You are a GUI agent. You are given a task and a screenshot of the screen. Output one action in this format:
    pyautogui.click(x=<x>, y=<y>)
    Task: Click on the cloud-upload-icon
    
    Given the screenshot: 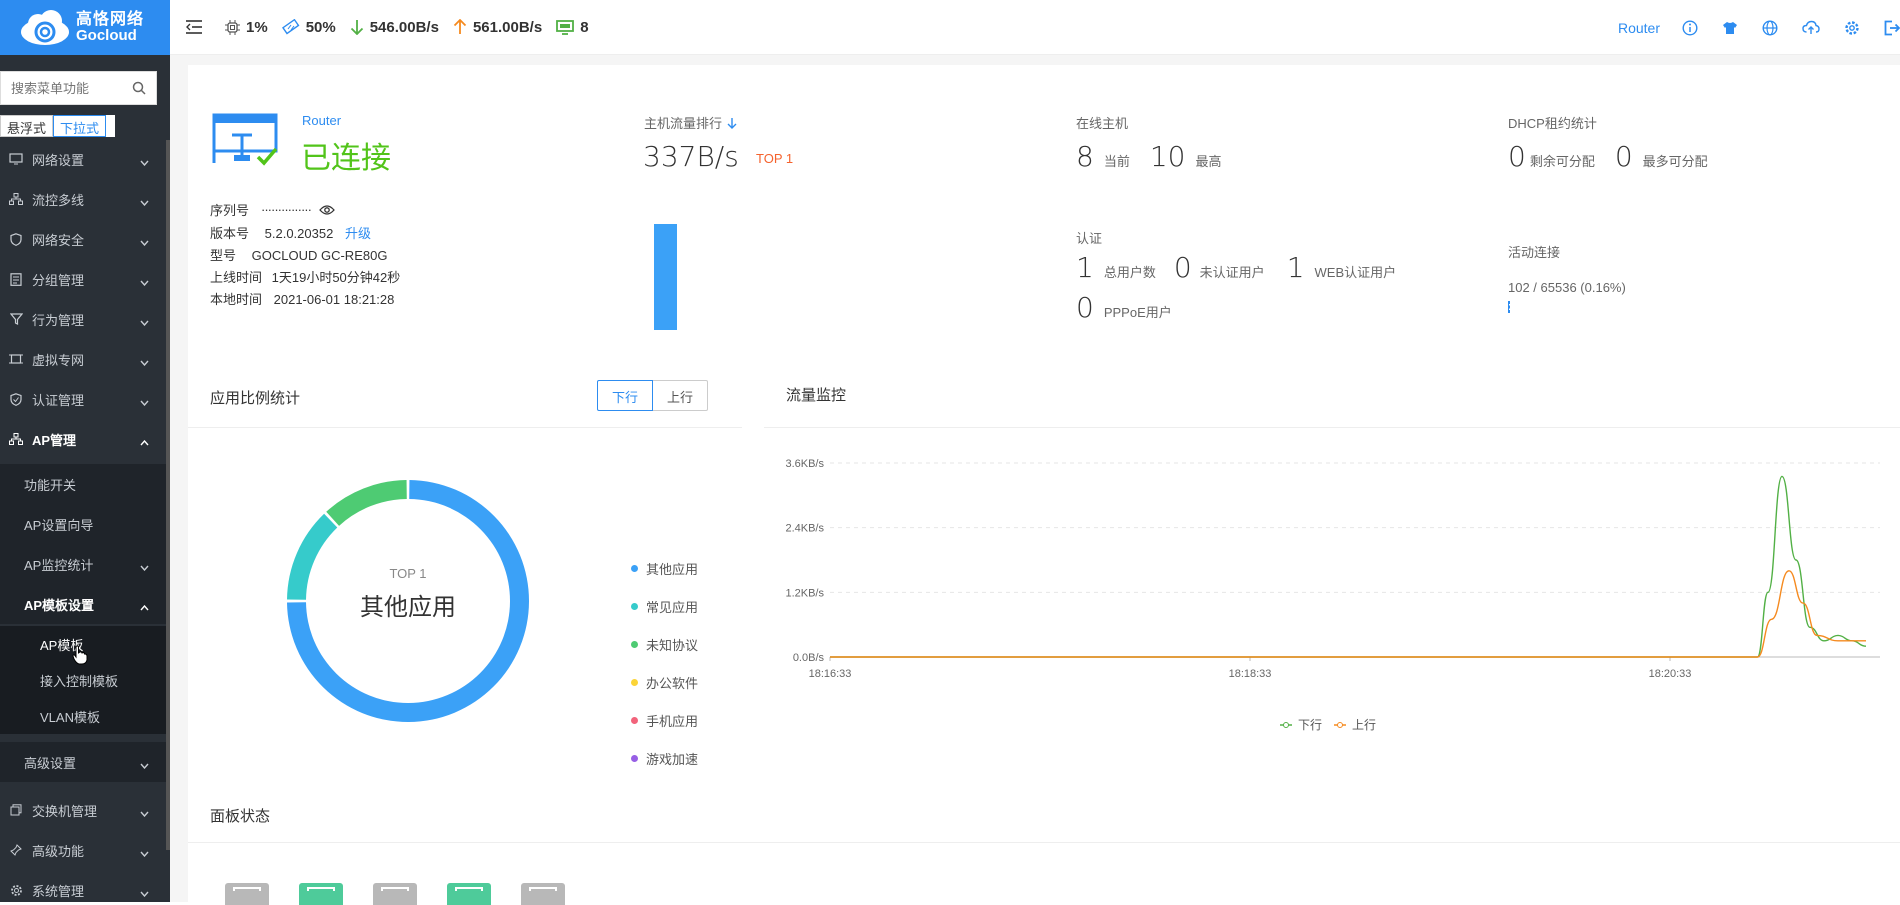 What is the action you would take?
    pyautogui.click(x=1811, y=27)
    